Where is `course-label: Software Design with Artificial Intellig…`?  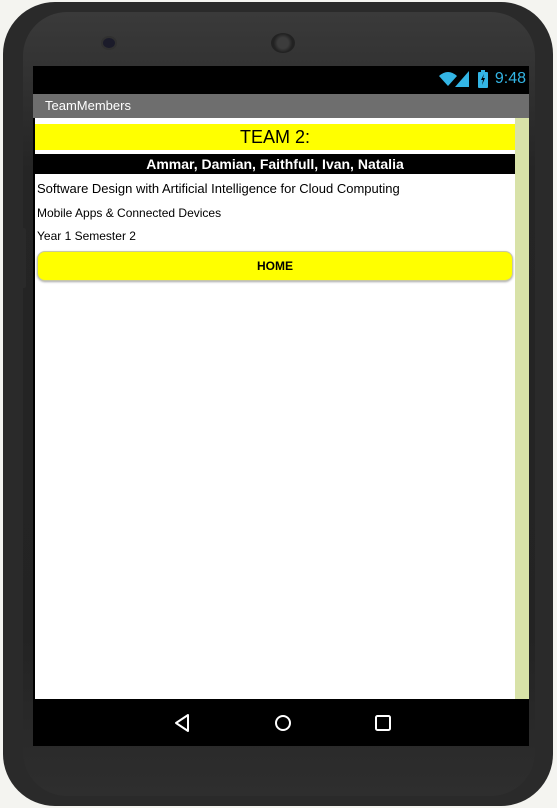
course-label: Software Design with Artificial Intellig… is located at coordinates (218, 188).